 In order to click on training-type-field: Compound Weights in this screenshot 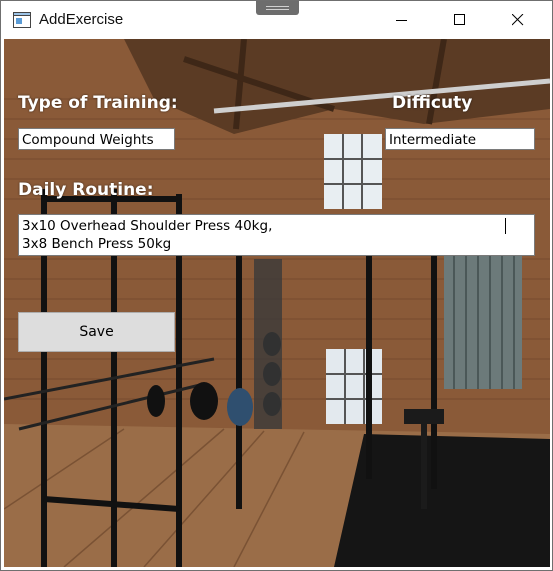, I will do `click(96, 139)`.